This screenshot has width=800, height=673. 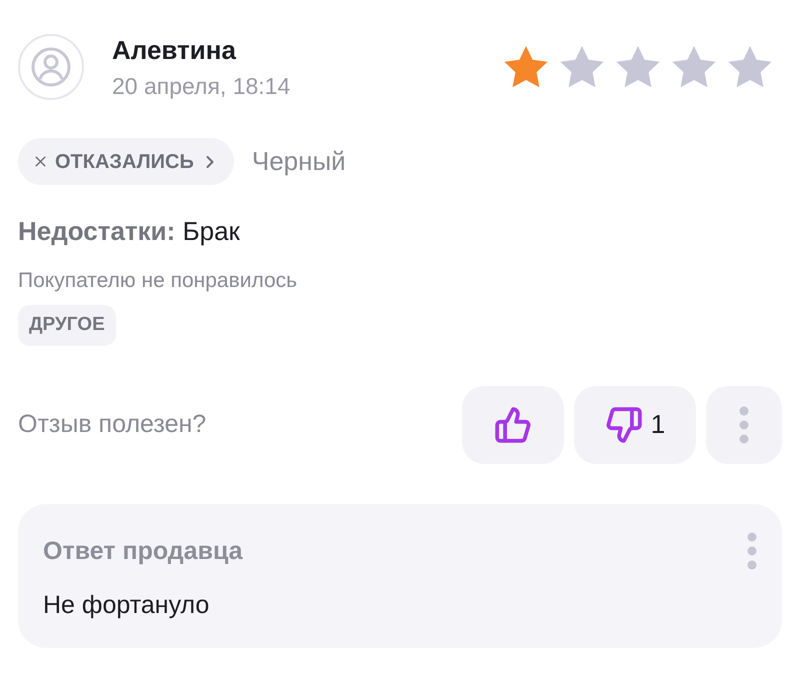 I want to click on seller-reply-text: Не фортануло, so click(x=126, y=605).